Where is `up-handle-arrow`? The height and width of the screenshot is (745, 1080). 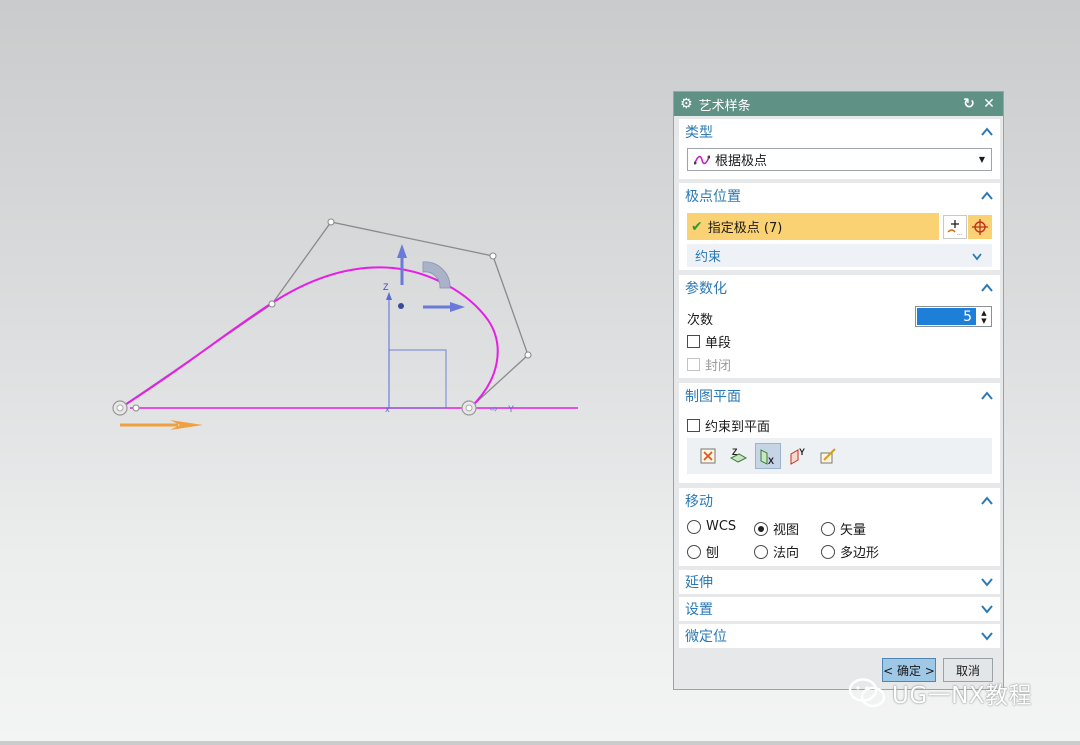
up-handle-arrow is located at coordinates (402, 251).